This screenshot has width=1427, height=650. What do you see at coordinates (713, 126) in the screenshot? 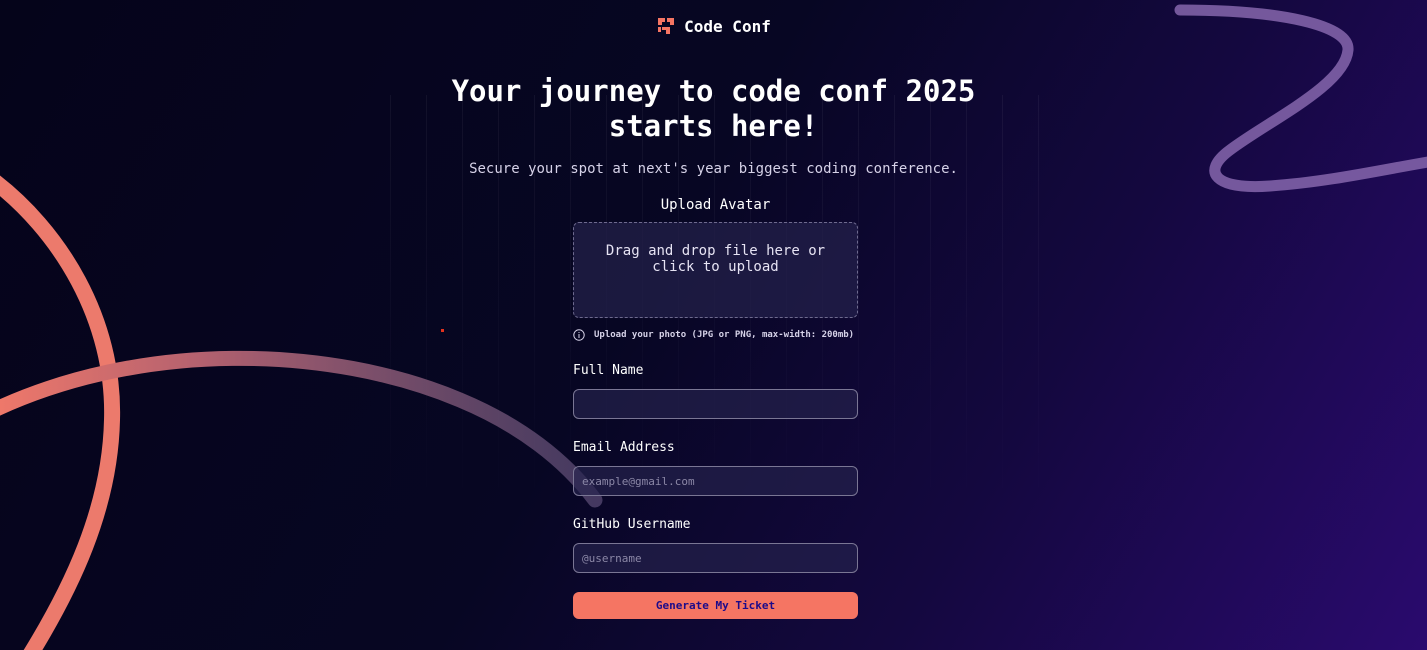
I see `page-title-line-2: starts here!` at bounding box center [713, 126].